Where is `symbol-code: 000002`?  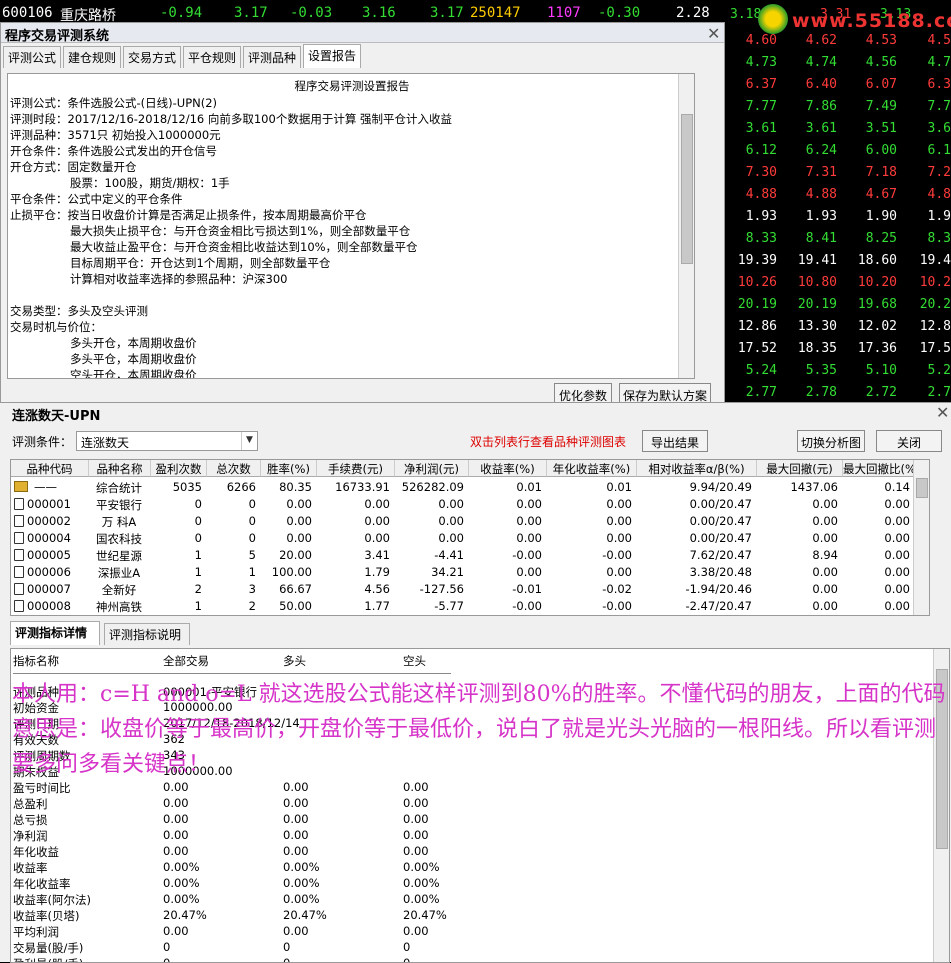 symbol-code: 000002 is located at coordinates (49, 521).